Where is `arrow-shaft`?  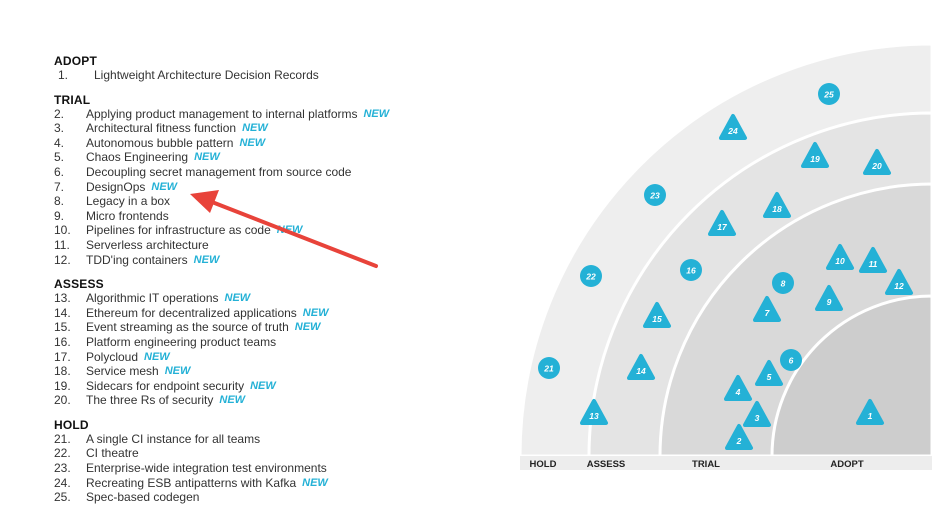 arrow-shaft is located at coordinates (294, 234).